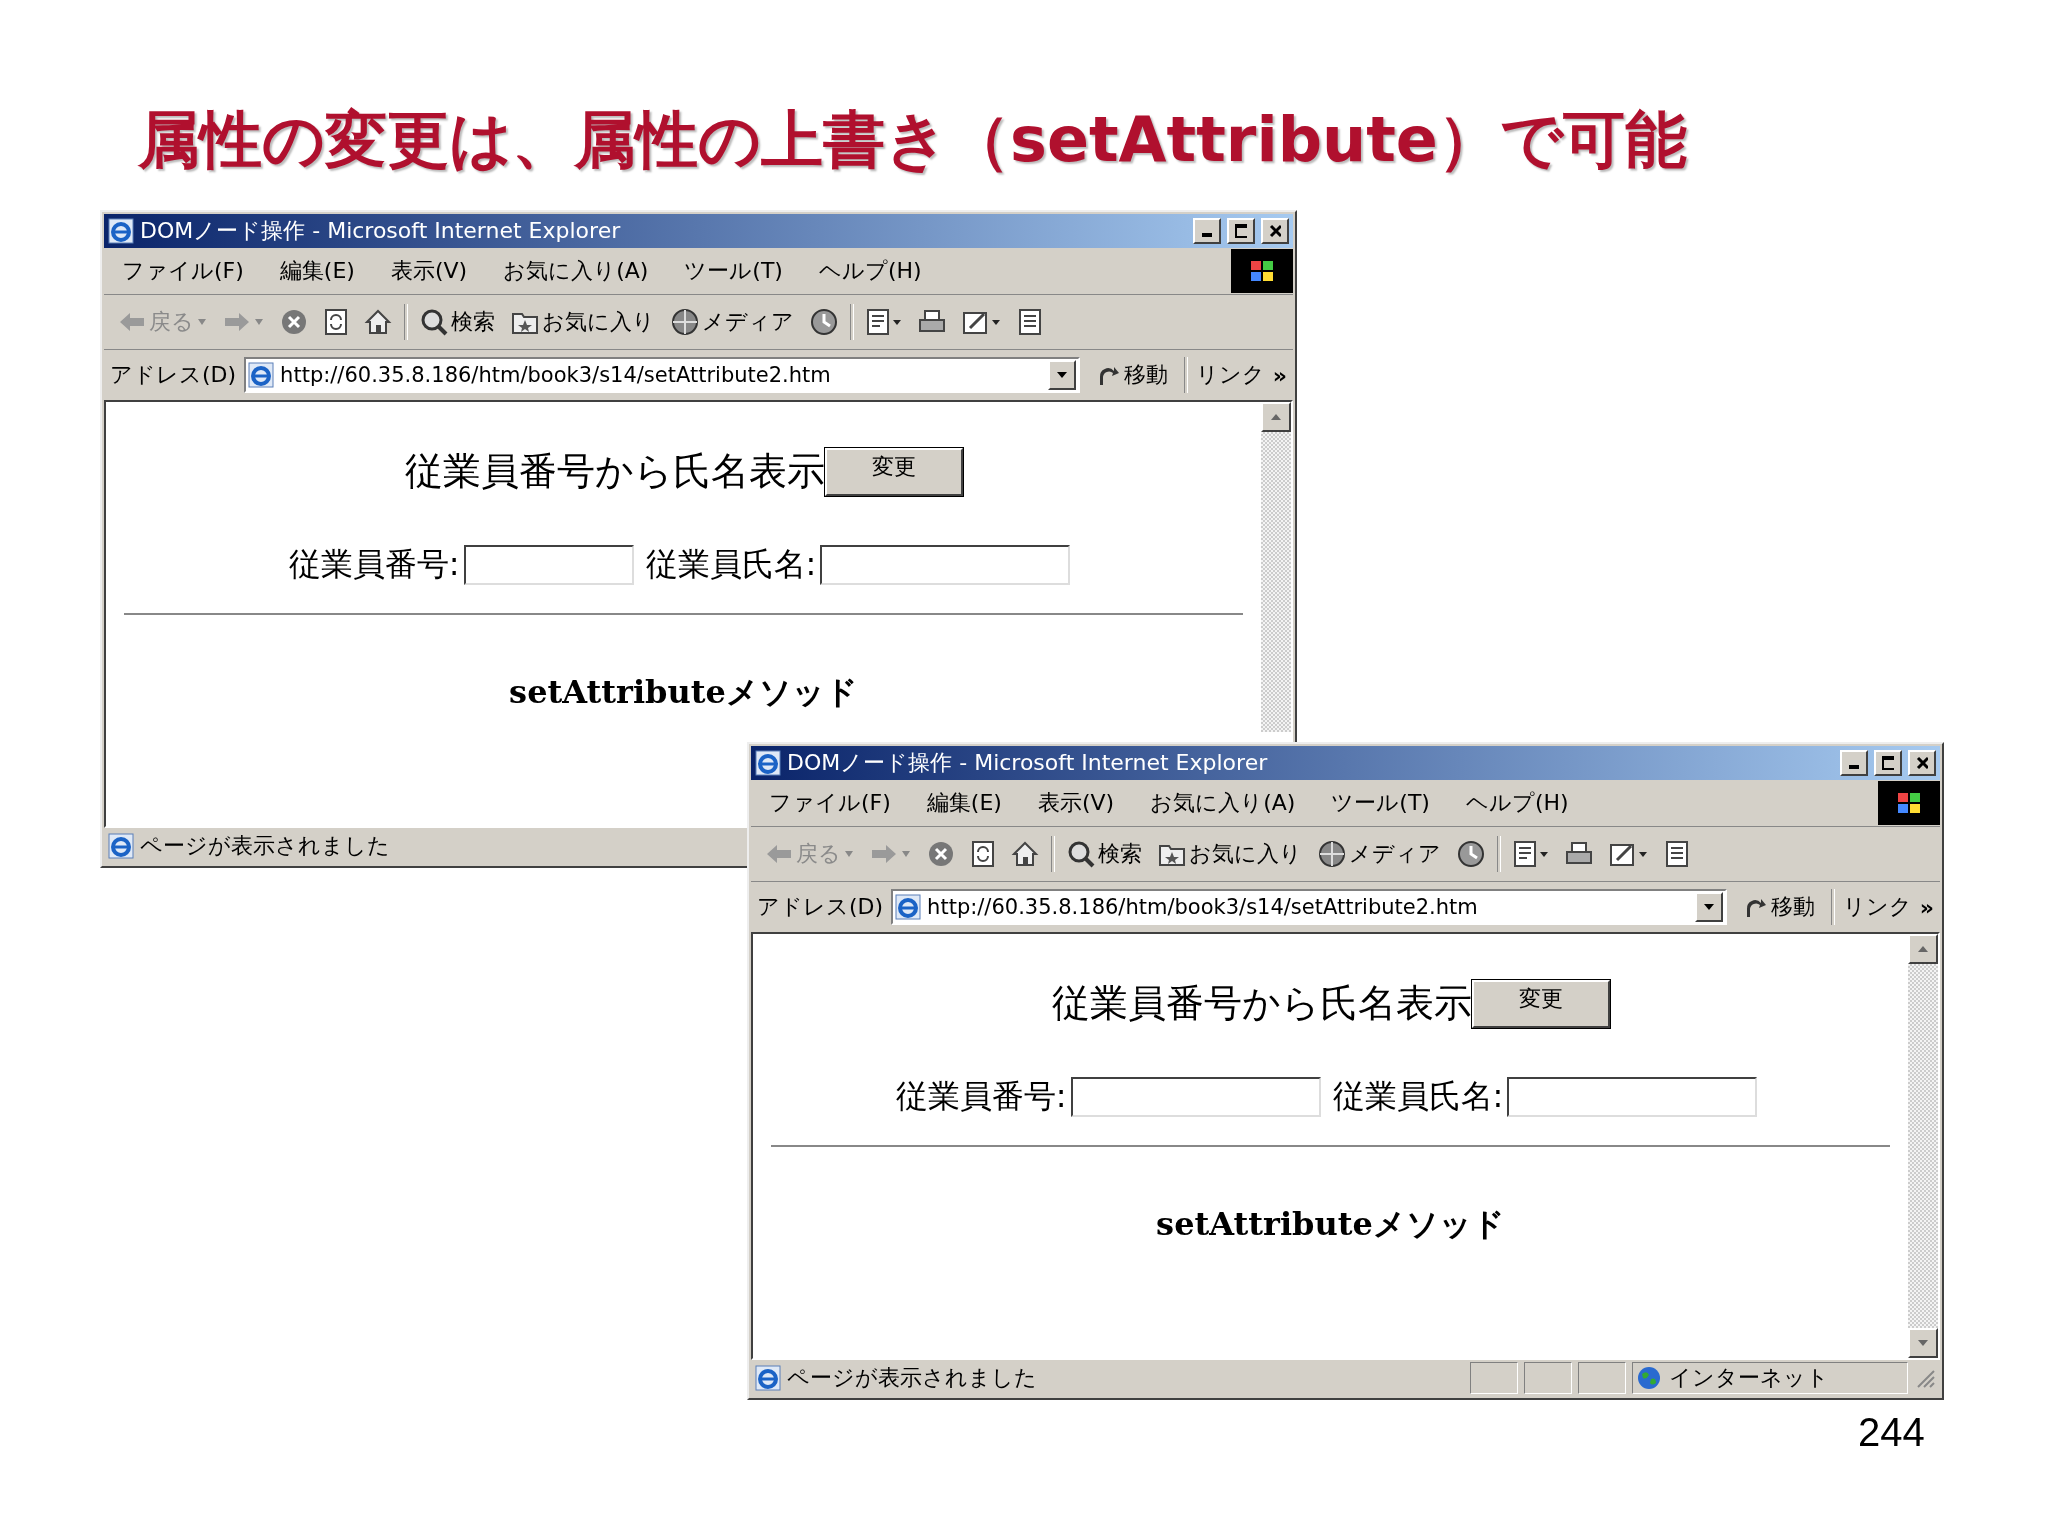 The height and width of the screenshot is (1536, 2048). I want to click on down-arrow-icon, so click(1923, 1343).